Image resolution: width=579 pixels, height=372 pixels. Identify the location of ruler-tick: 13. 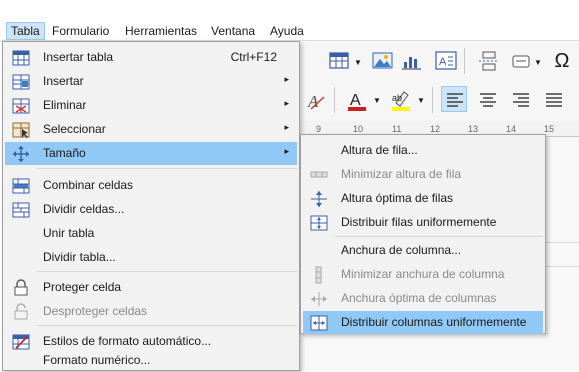
(473, 129).